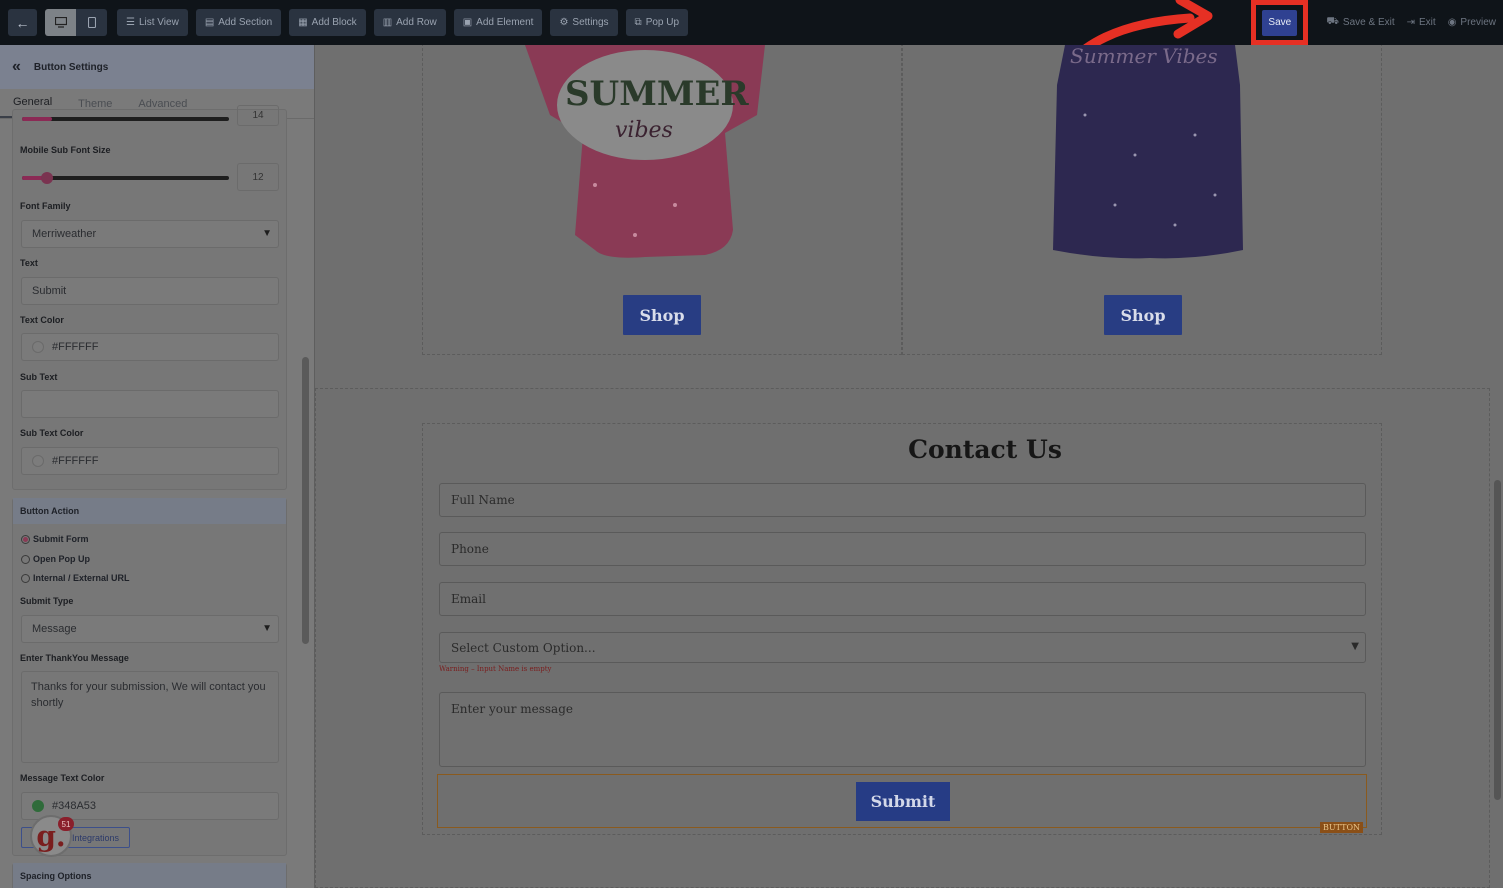  What do you see at coordinates (65, 150) in the screenshot?
I see `mobile-sub-font-size-label: Mobile Sub Font Size` at bounding box center [65, 150].